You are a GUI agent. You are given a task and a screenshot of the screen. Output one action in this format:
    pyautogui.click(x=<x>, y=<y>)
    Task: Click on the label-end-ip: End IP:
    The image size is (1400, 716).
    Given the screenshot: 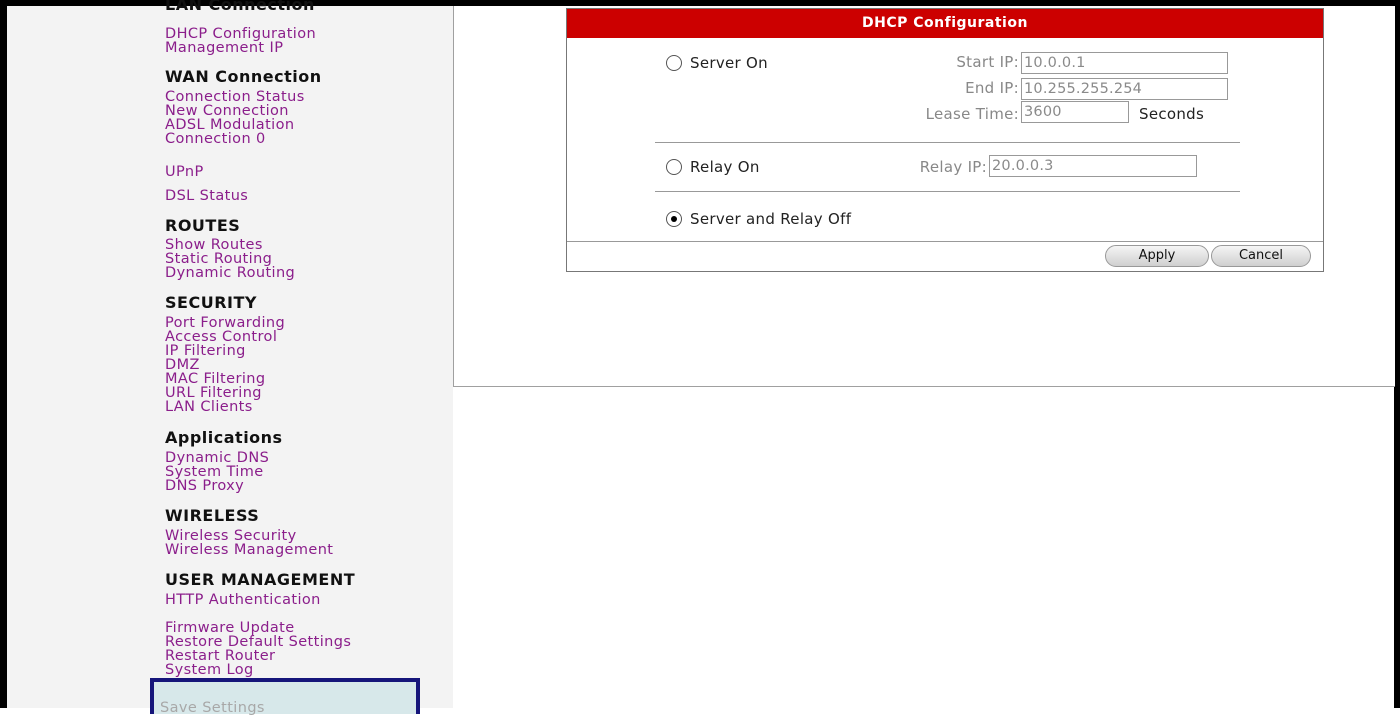 What is the action you would take?
    pyautogui.click(x=992, y=88)
    